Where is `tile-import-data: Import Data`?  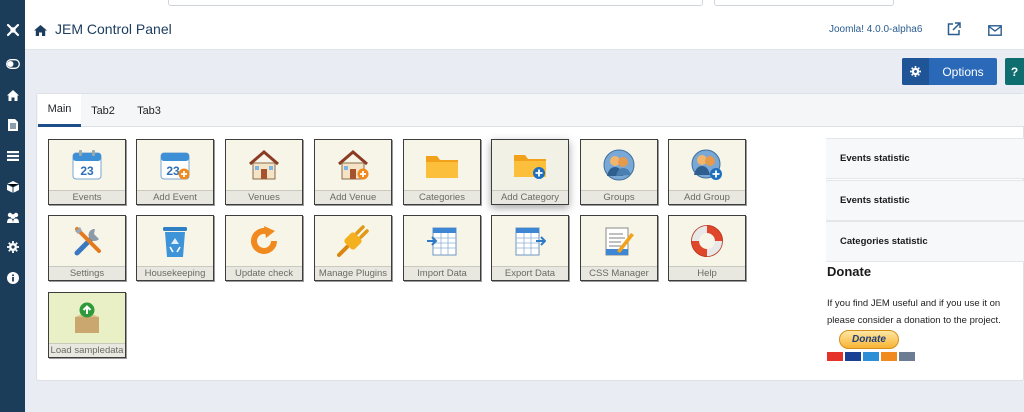 tile-import-data: Import Data is located at coordinates (442, 248).